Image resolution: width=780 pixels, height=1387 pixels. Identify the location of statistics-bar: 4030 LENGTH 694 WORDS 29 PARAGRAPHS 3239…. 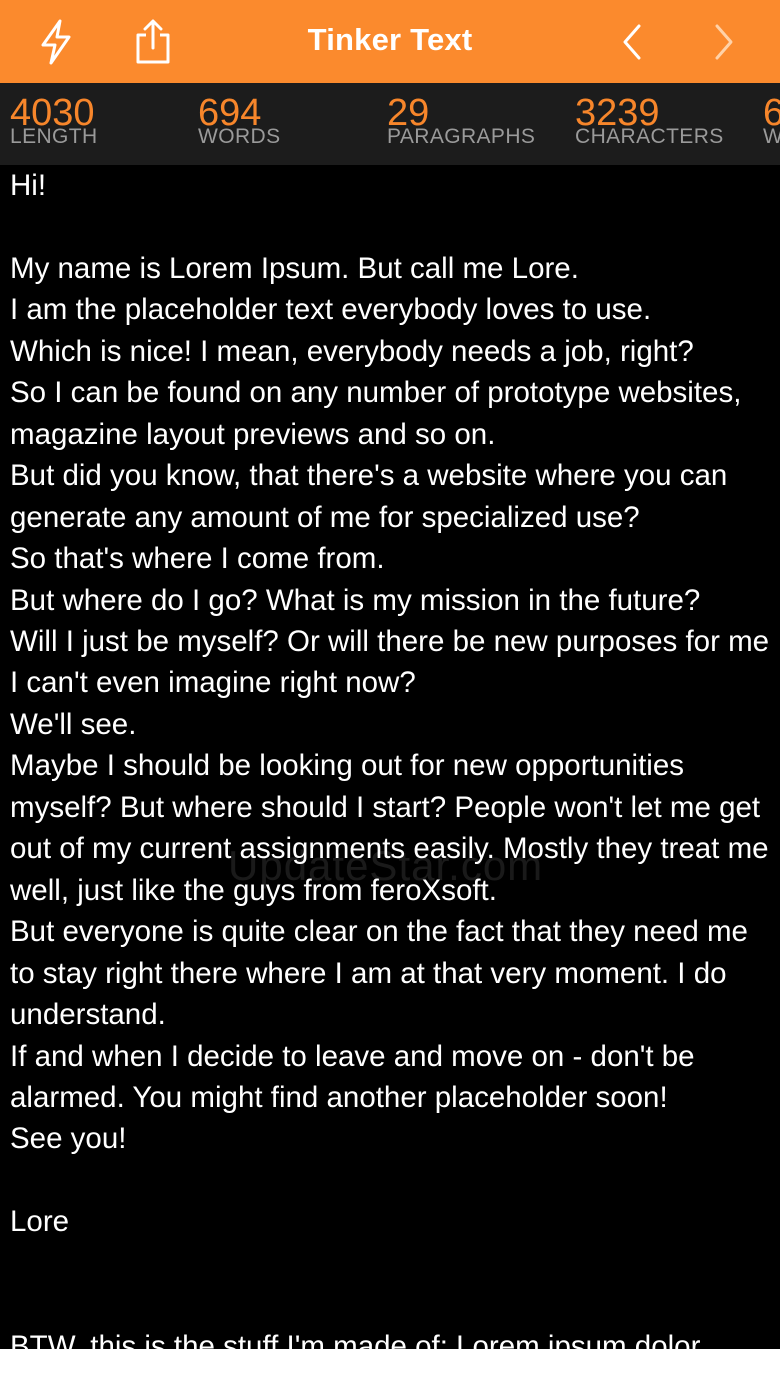
(390, 124).